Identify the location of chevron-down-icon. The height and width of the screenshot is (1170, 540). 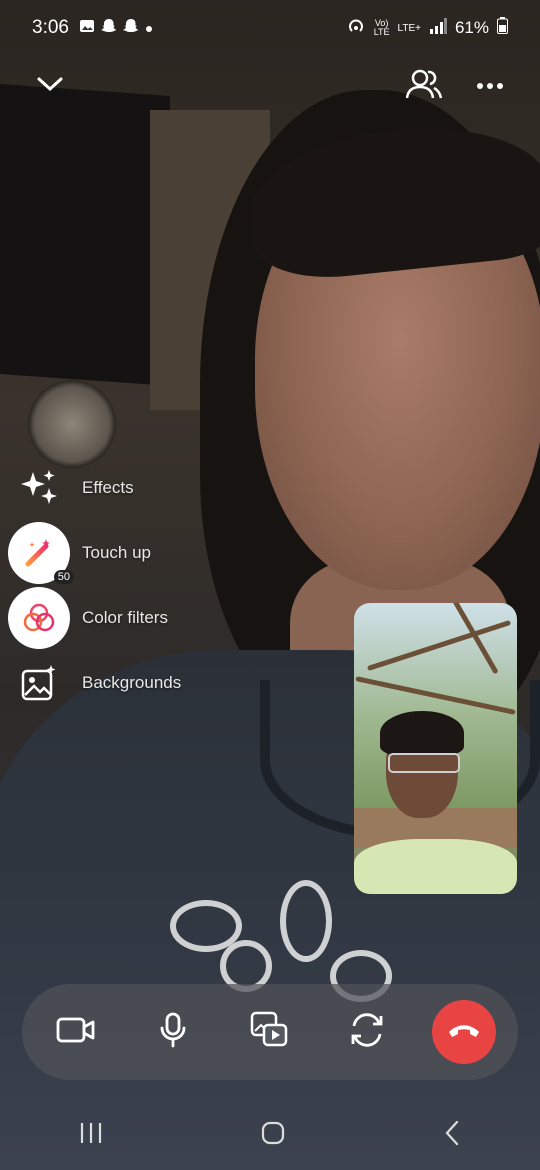
(50, 86).